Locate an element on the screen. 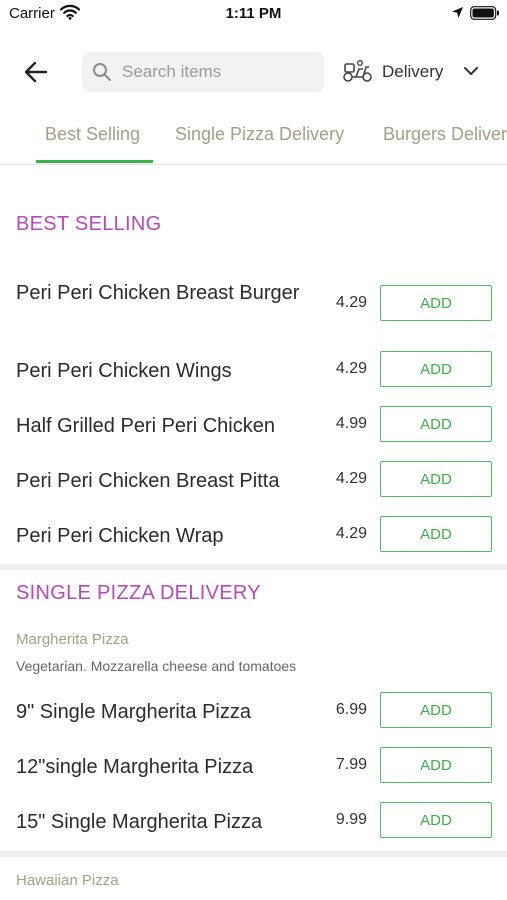  item-price: 4.99 is located at coordinates (351, 423).